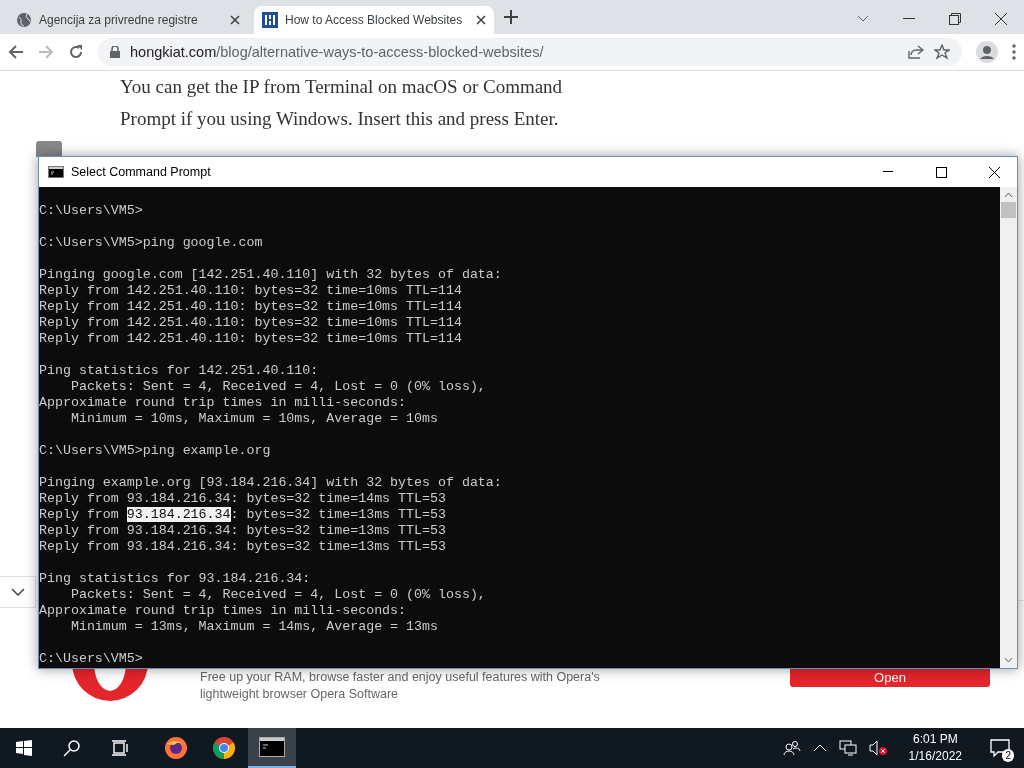 The image size is (1024, 768). I want to click on ad-text: Free up your RAM, browse faster and enjoy useful features with Opera's, so click(400, 677).